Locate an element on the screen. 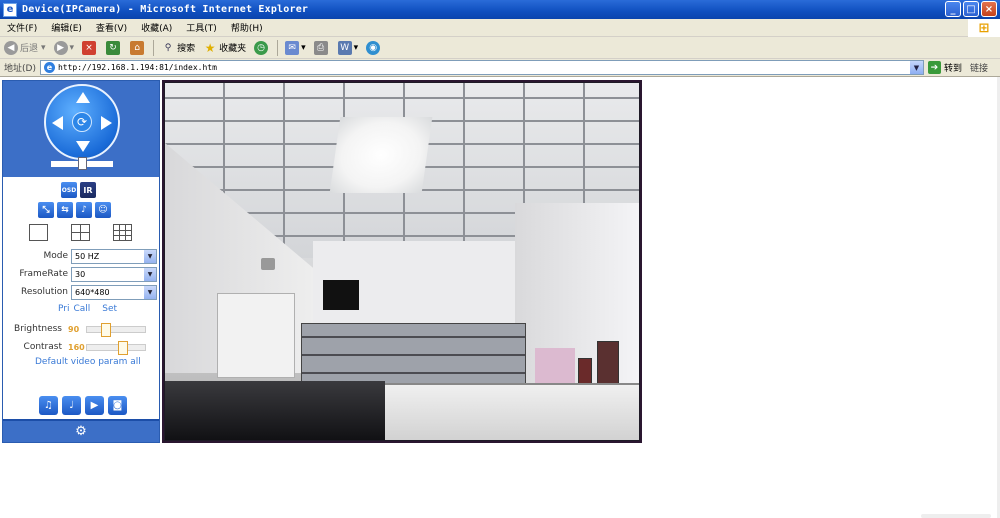 The width and height of the screenshot is (1000, 518). search-button: ⚲ 搜索 is located at coordinates (178, 48).